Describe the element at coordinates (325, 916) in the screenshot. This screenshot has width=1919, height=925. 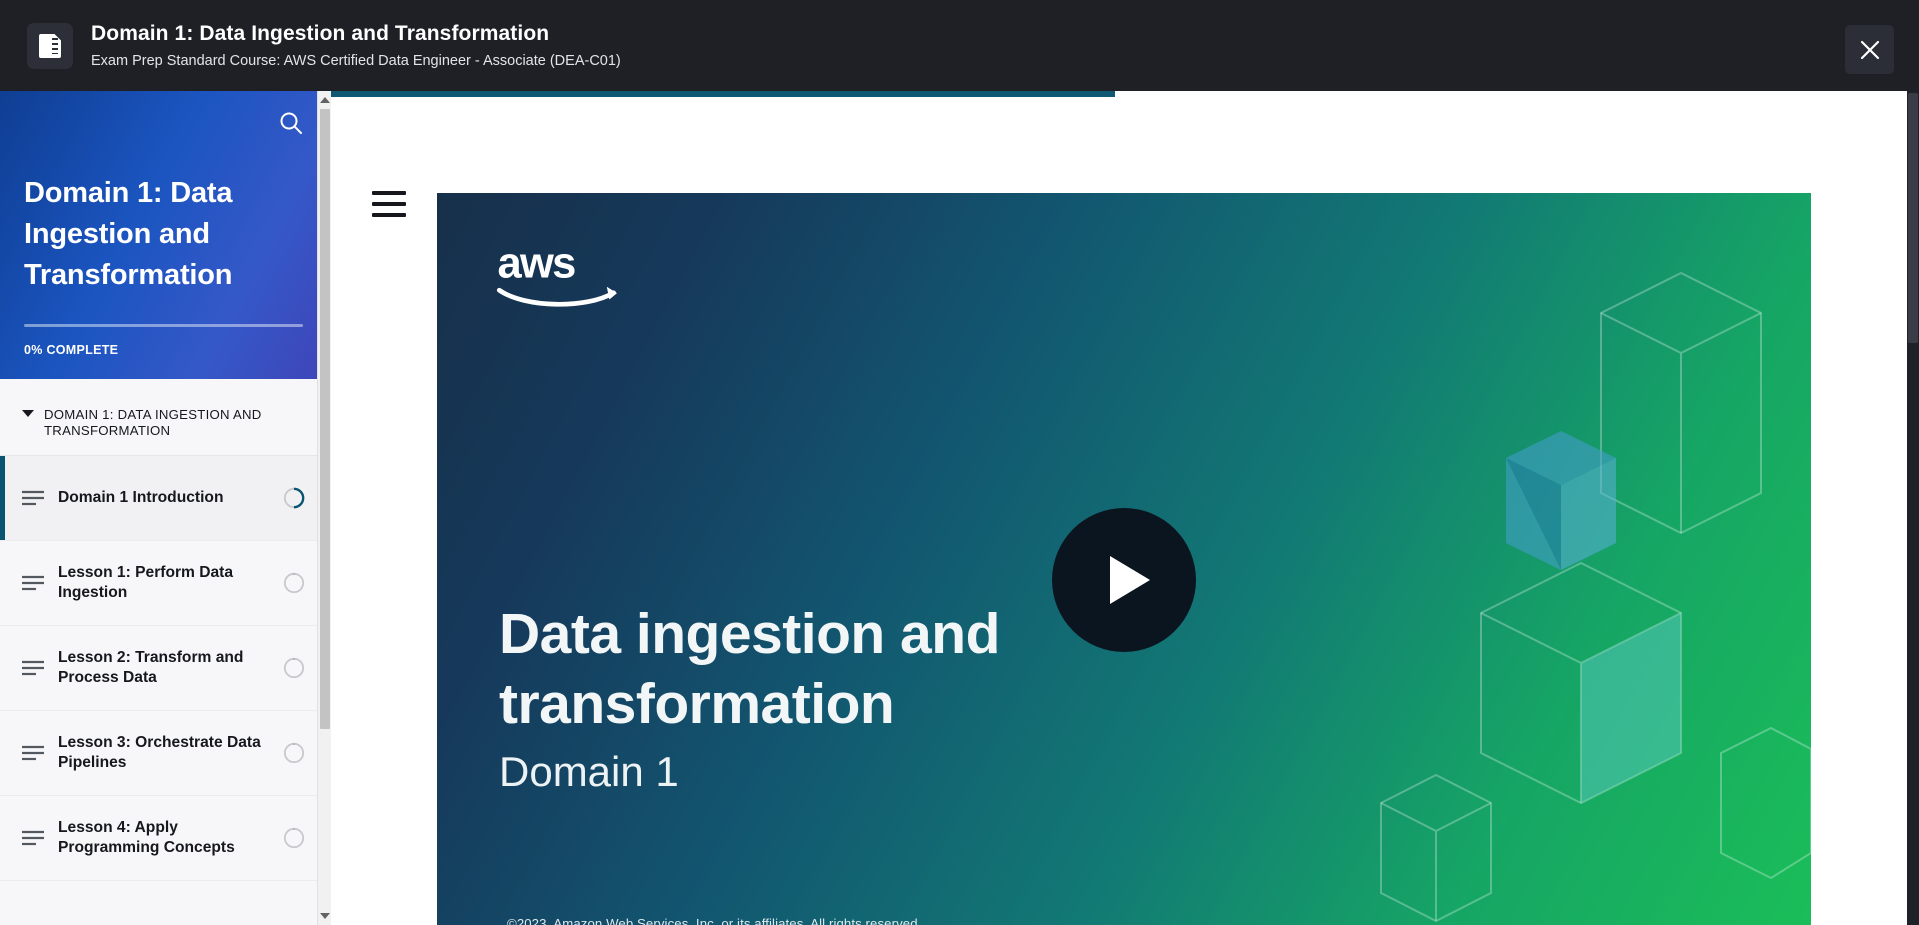
I see `scroll-down-arrow-icon` at that location.